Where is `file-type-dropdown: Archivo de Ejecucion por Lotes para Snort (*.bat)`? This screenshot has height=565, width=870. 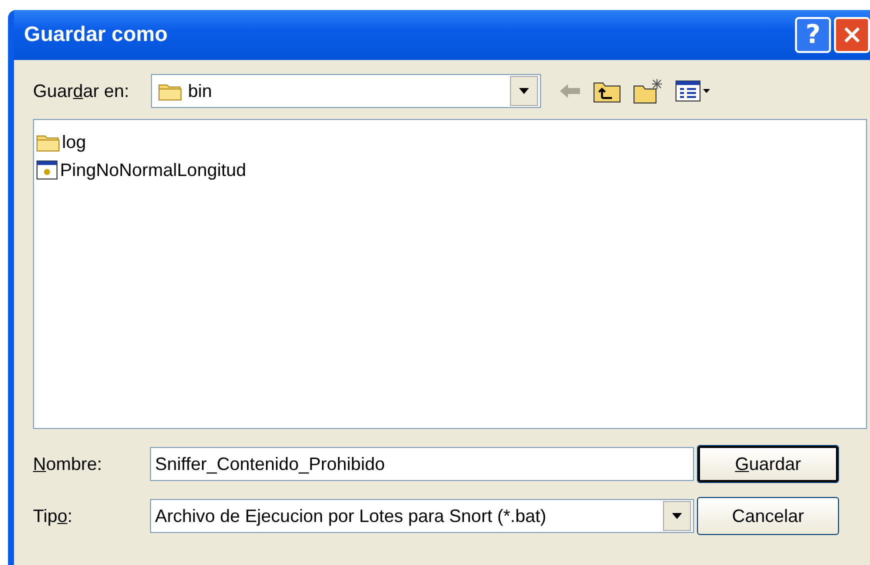
file-type-dropdown: Archivo de Ejecucion por Lotes para Snort (*.bat) is located at coordinates (422, 516).